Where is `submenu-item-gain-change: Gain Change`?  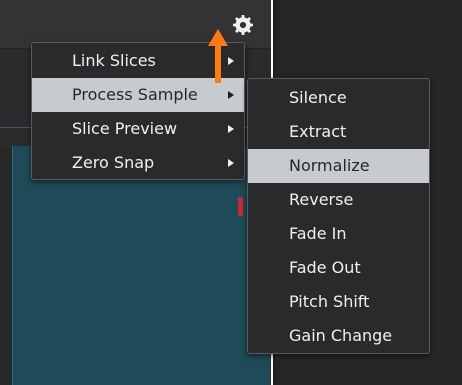 submenu-item-gain-change: Gain Change is located at coordinates (338, 336).